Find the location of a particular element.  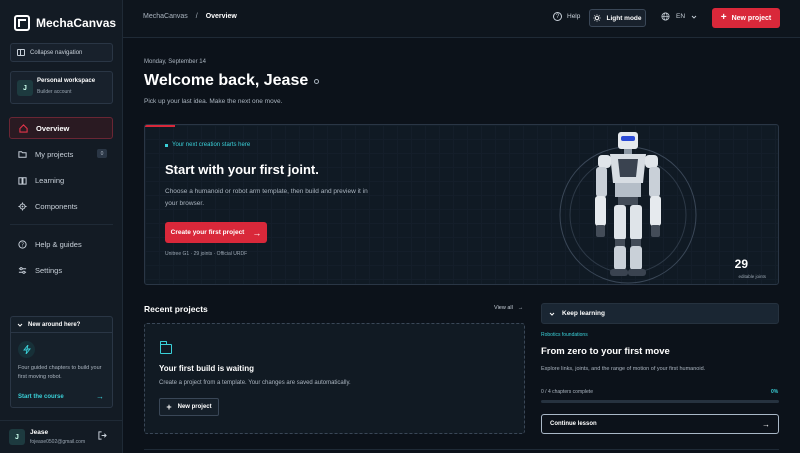

language-select: EN is located at coordinates (679, 16).